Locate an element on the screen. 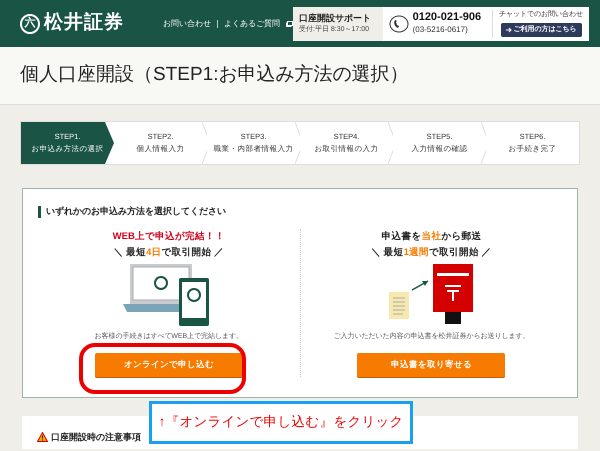 This screenshot has height=451, width=600. logo-text: 松井証券 is located at coordinates (84, 23).